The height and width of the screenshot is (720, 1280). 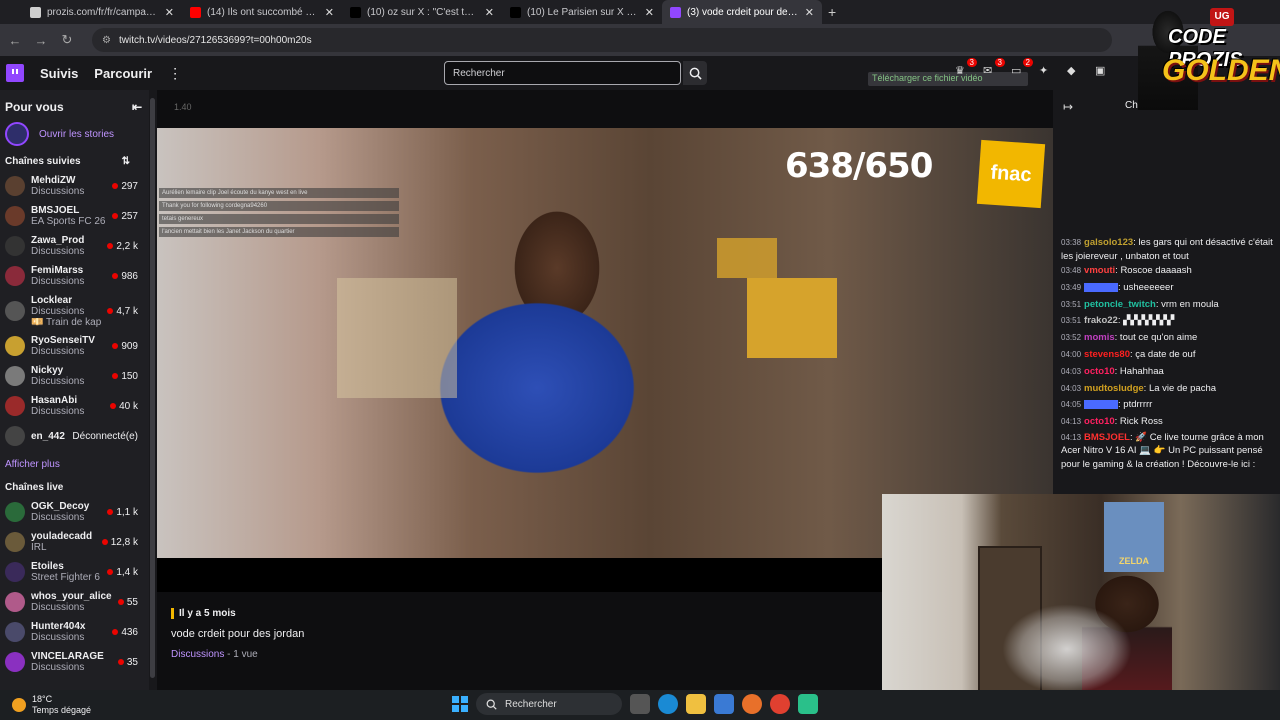 I want to click on browser-tab: prozis.com/fr/fr/campagne/74... ✕, so click(x=102, y=12).